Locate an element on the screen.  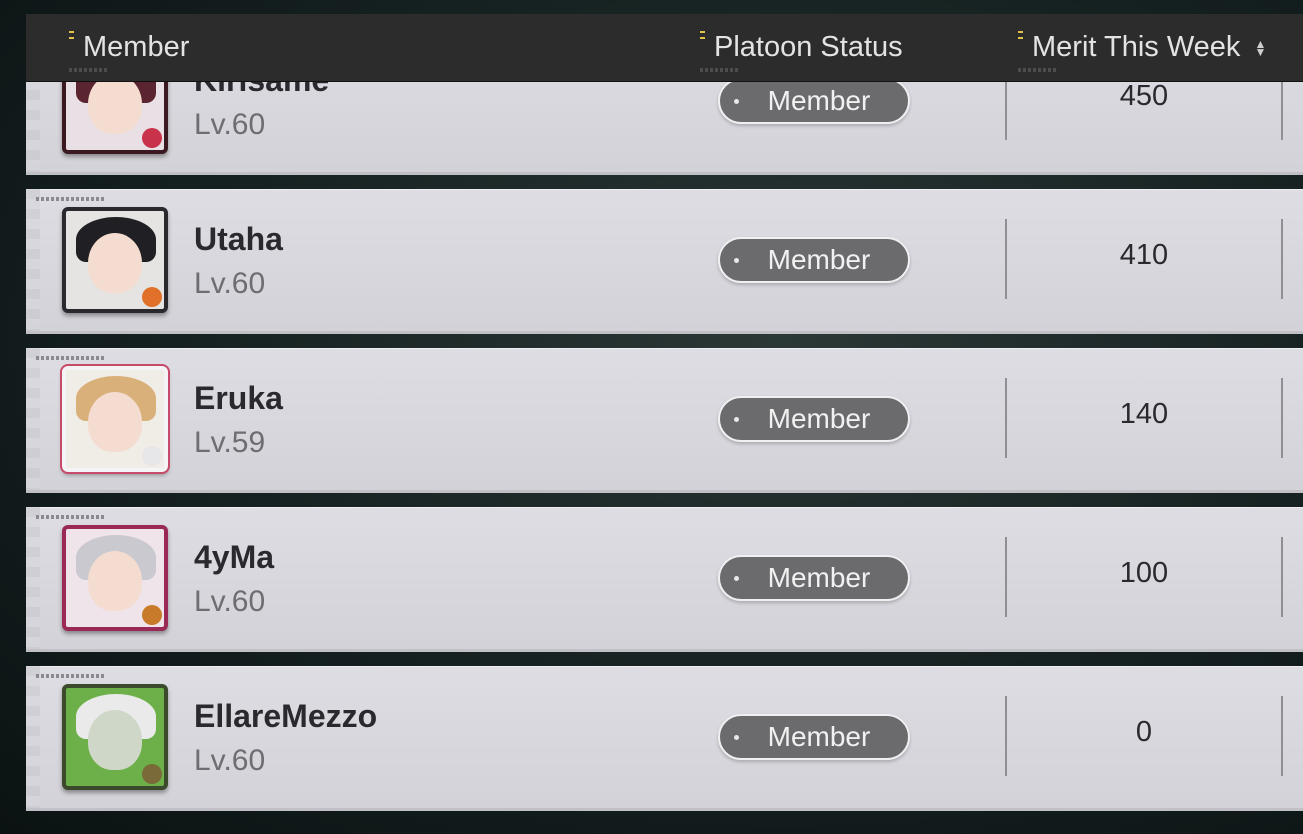
column-header-member: Member is located at coordinates (129, 47).